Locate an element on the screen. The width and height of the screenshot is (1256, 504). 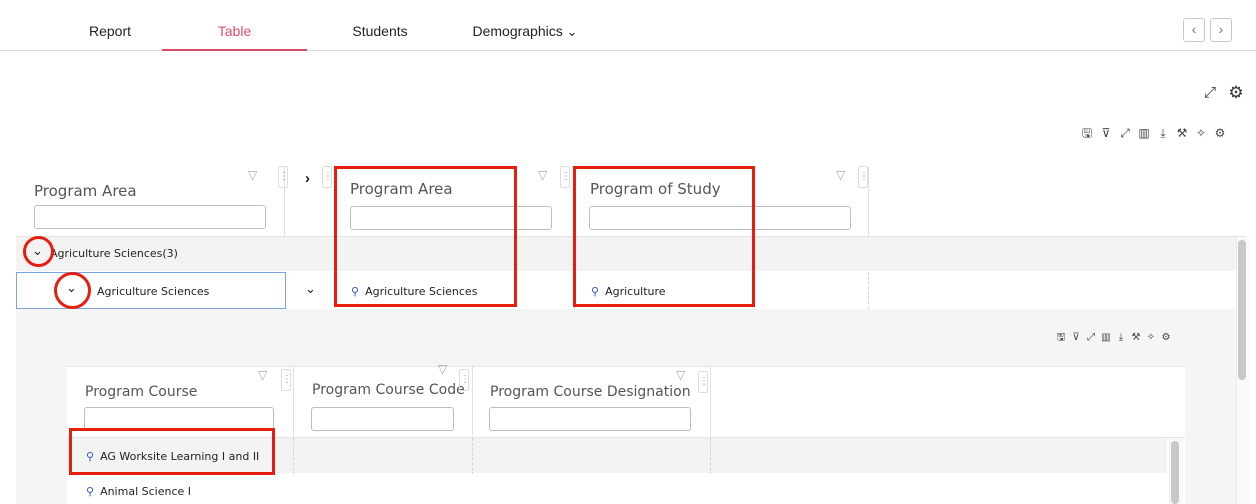
scroll-tabs-right-button: › is located at coordinates (1221, 30).